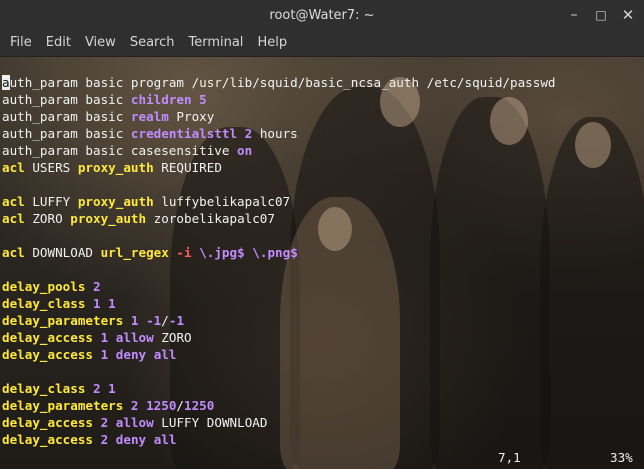 The width and height of the screenshot is (644, 469). I want to click on code-token: delay_pools, so click(44, 286).